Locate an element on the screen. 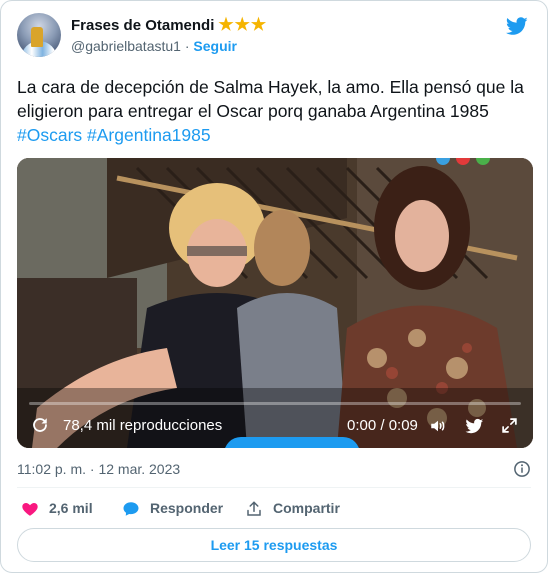 This screenshot has height=575, width=550. video-controls: 78,4 mil reproducciones 0:00 / 0:09 is located at coordinates (275, 425).